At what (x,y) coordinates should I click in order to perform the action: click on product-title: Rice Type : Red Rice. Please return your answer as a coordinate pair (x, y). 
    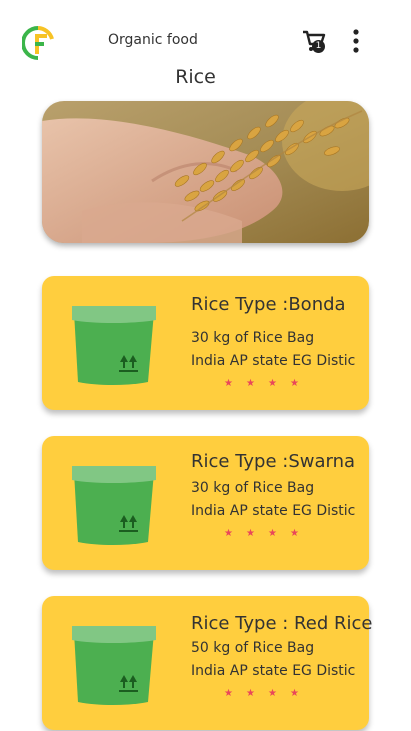
    Looking at the image, I should click on (282, 623).